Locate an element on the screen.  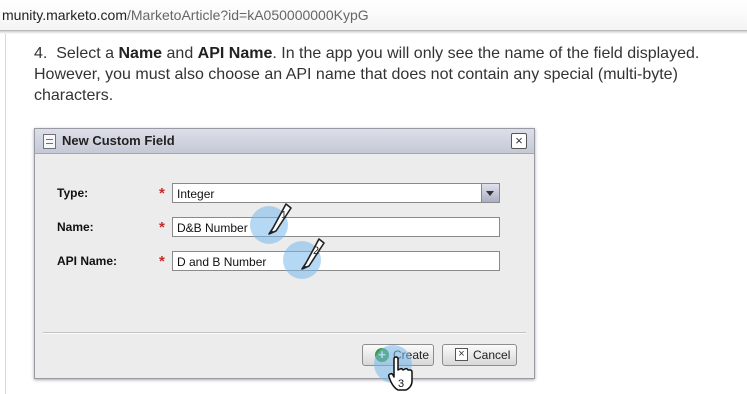
type-label: Type: is located at coordinates (73, 193).